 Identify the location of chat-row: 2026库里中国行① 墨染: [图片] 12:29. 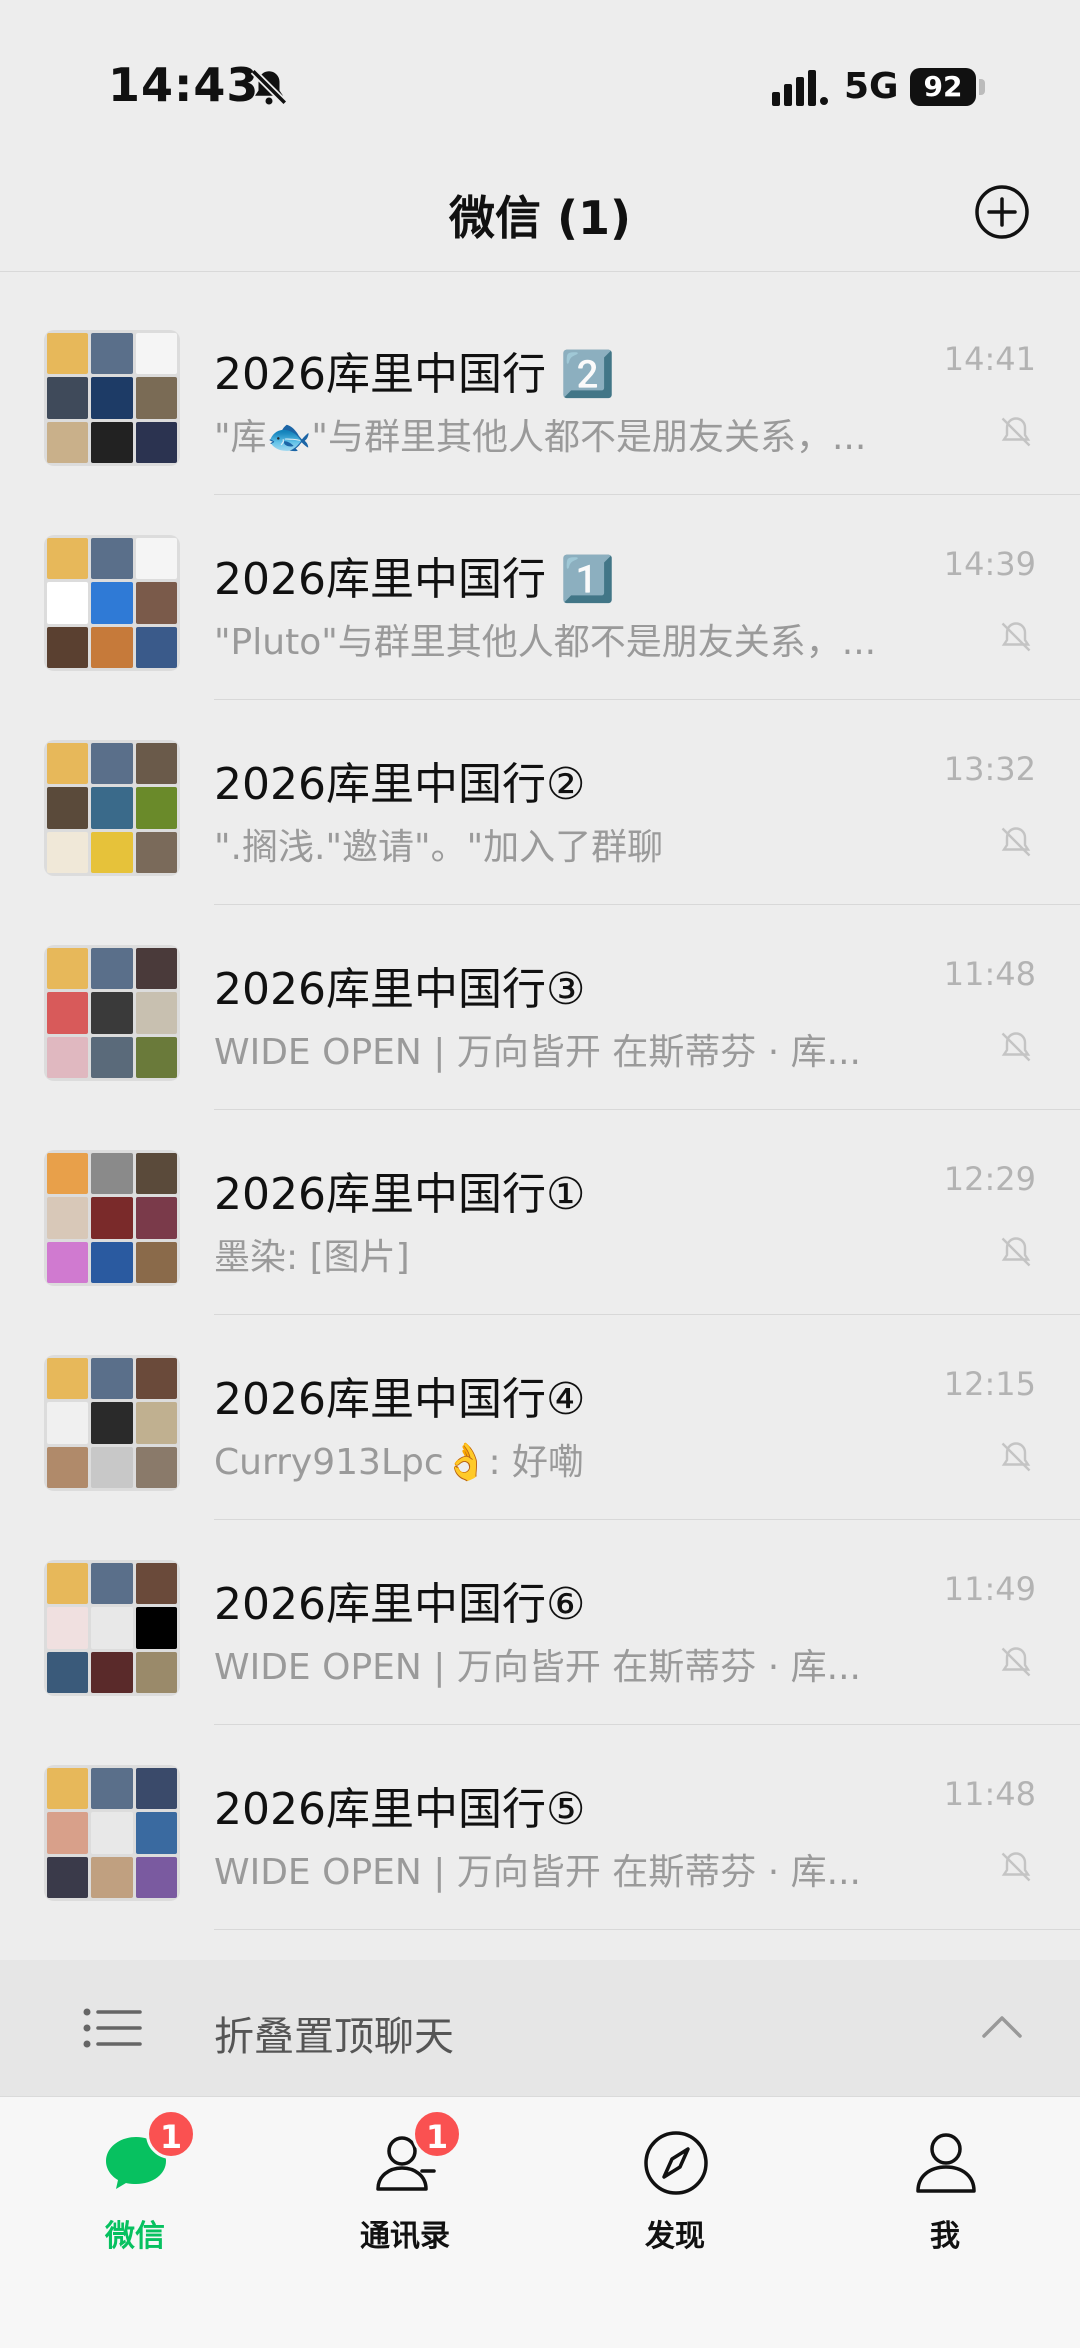
(540, 1212).